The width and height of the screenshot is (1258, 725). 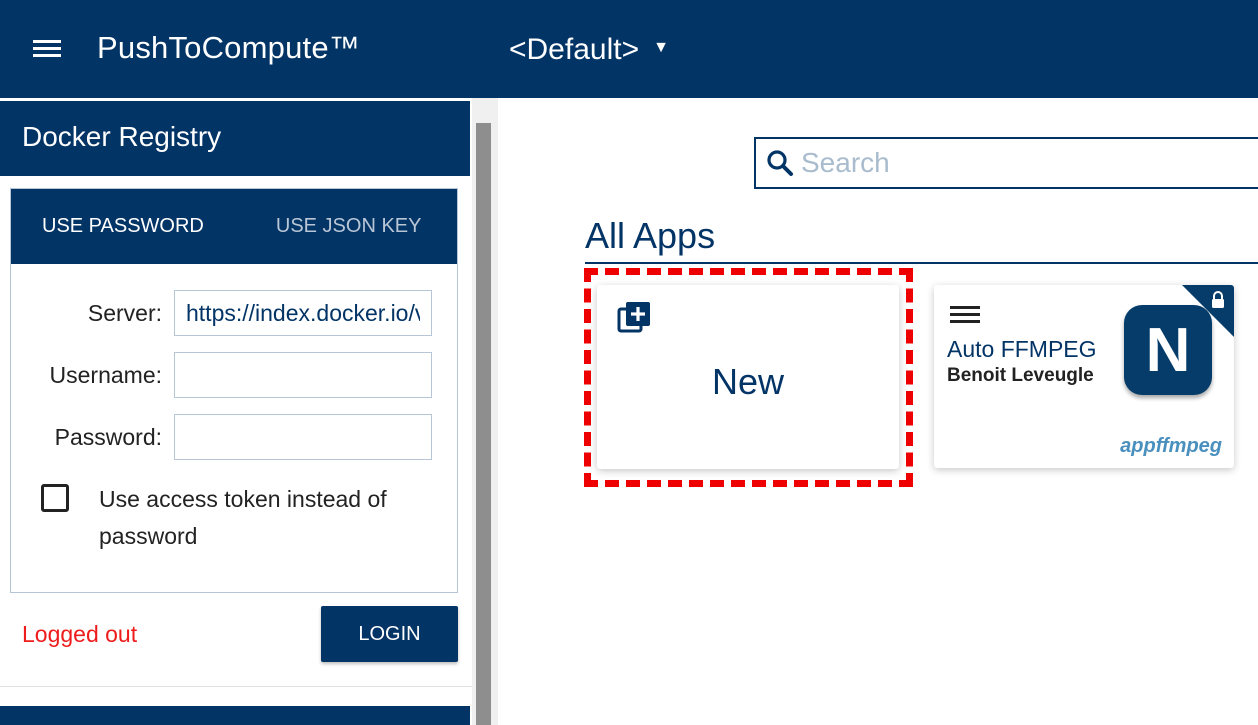 I want to click on lock-badge, so click(x=1208, y=311).